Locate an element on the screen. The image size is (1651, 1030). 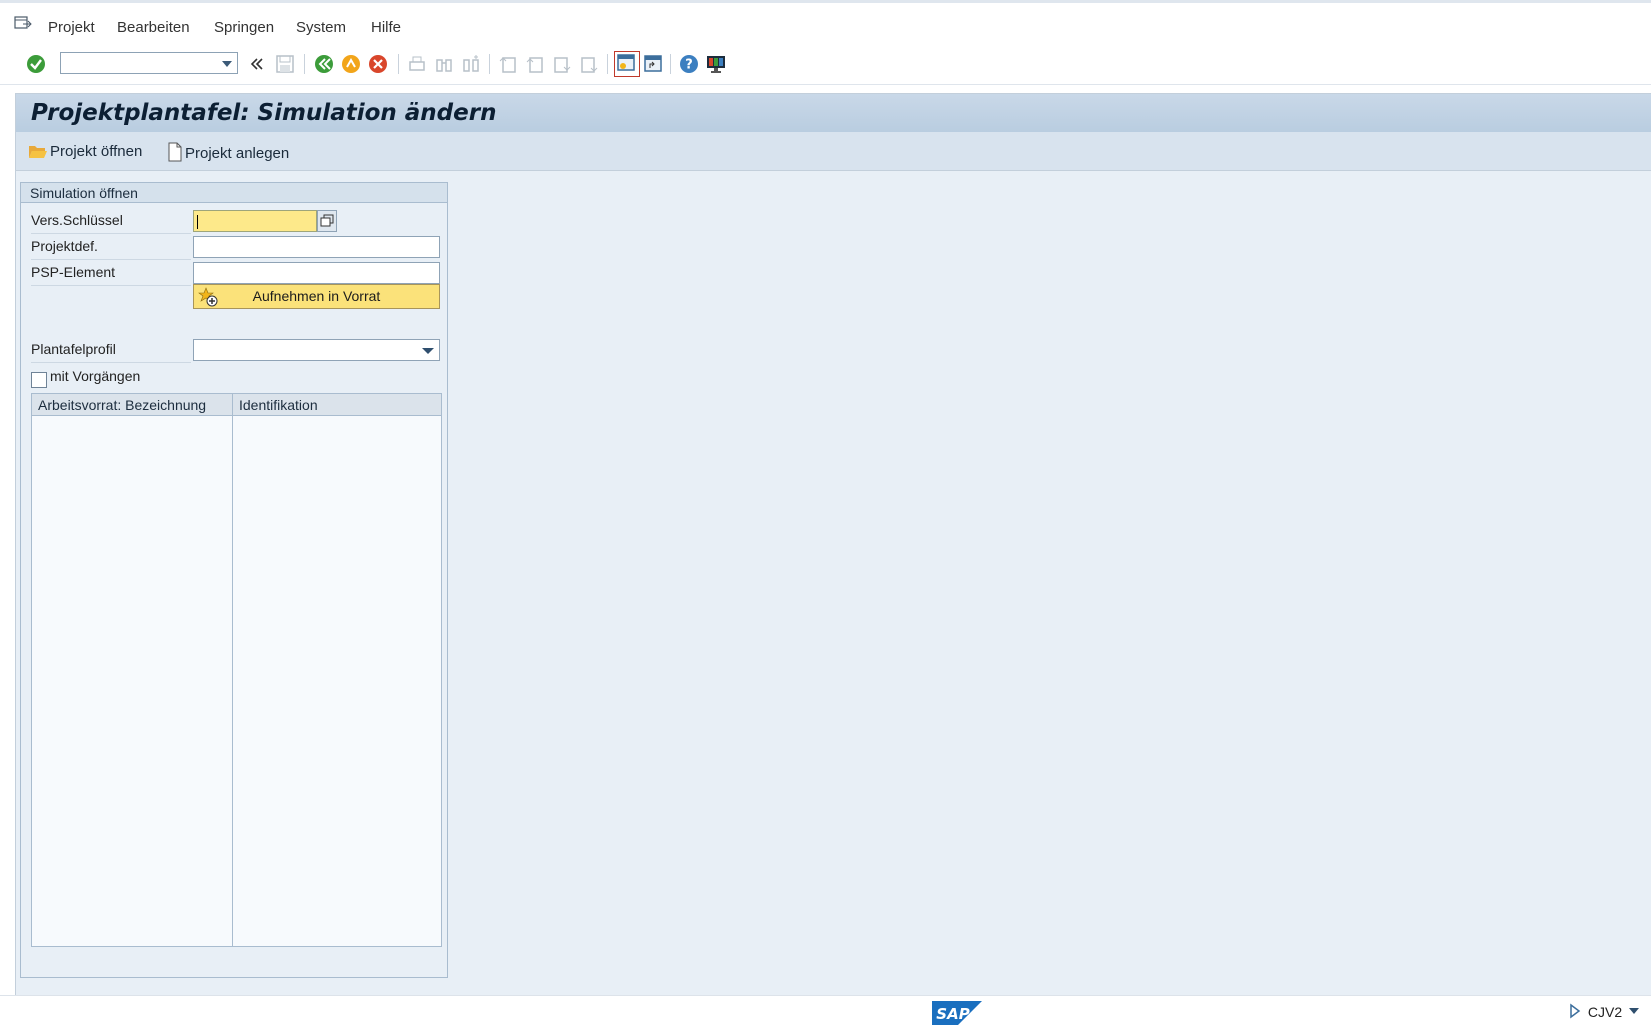
save-icon is located at coordinates (285, 64).